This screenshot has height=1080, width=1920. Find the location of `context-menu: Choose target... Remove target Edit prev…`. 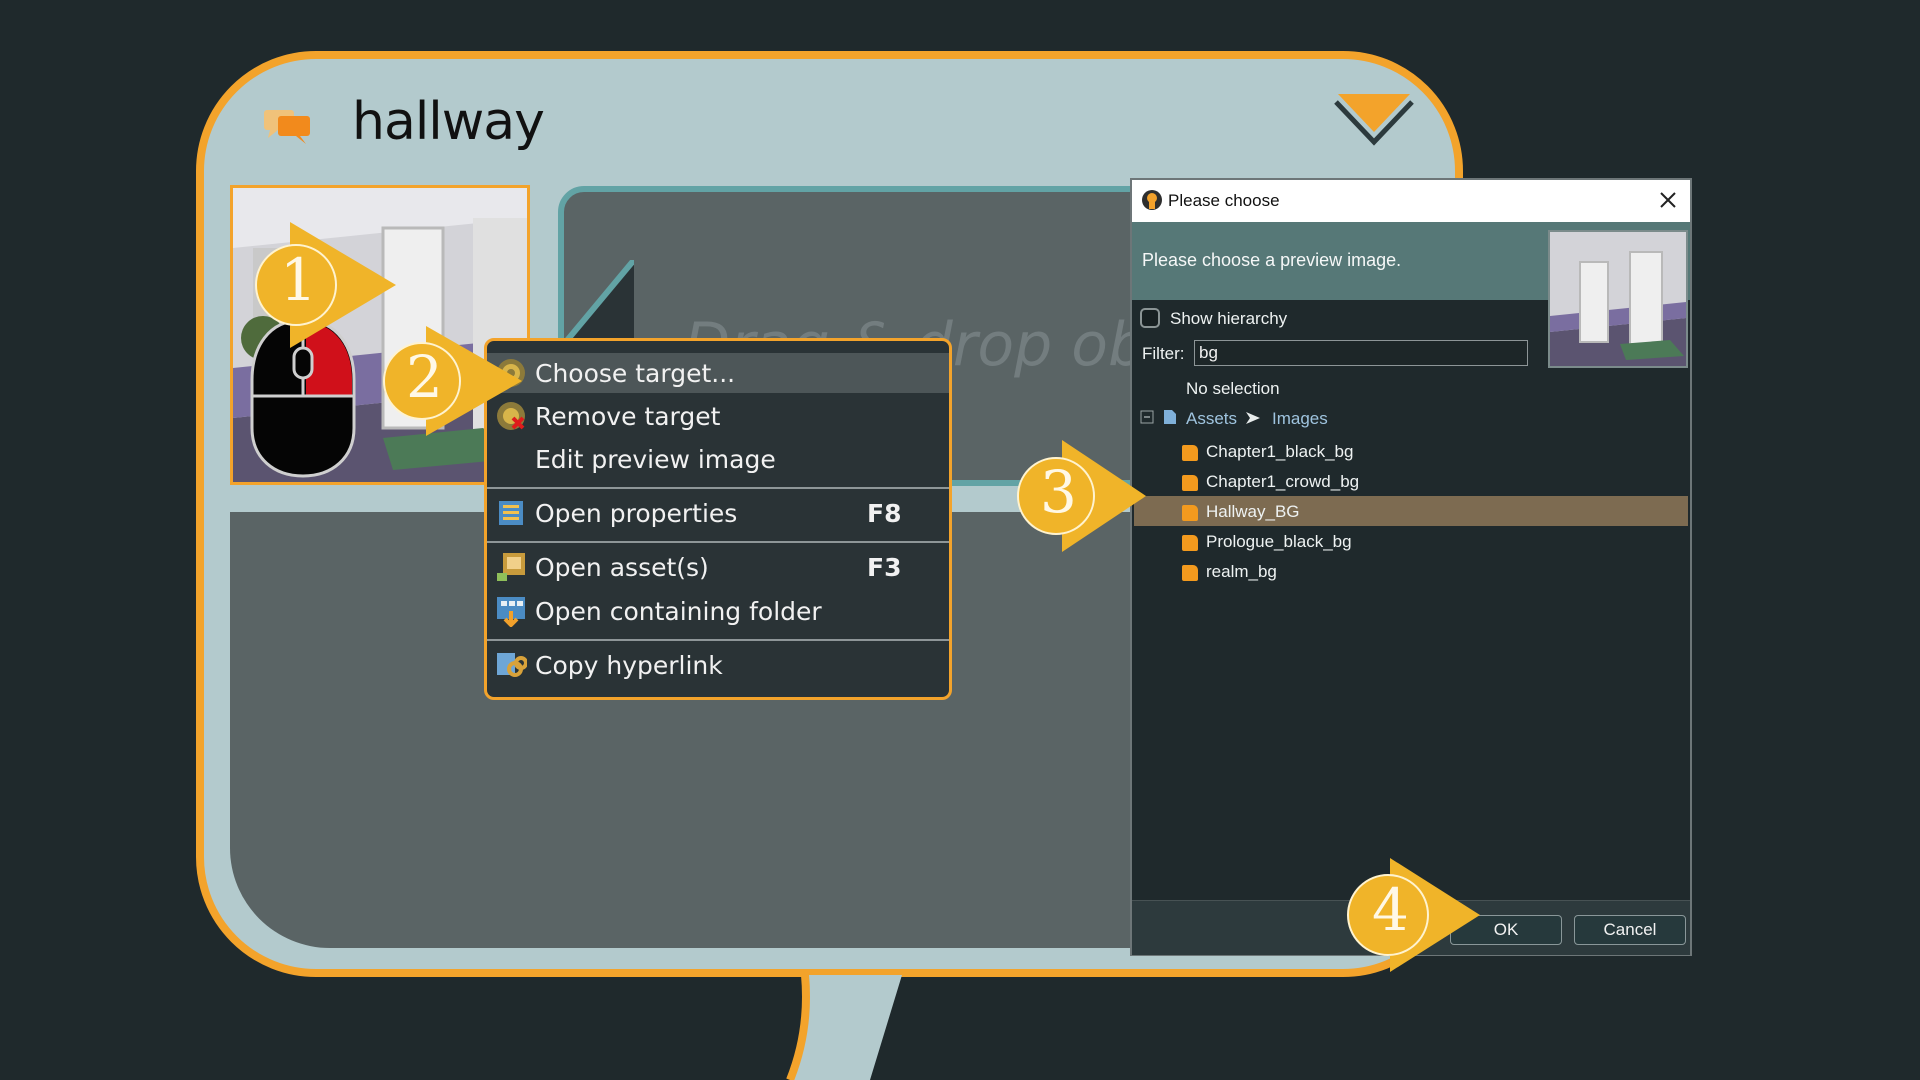

context-menu: Choose target... Remove target Edit prev… is located at coordinates (718, 519).